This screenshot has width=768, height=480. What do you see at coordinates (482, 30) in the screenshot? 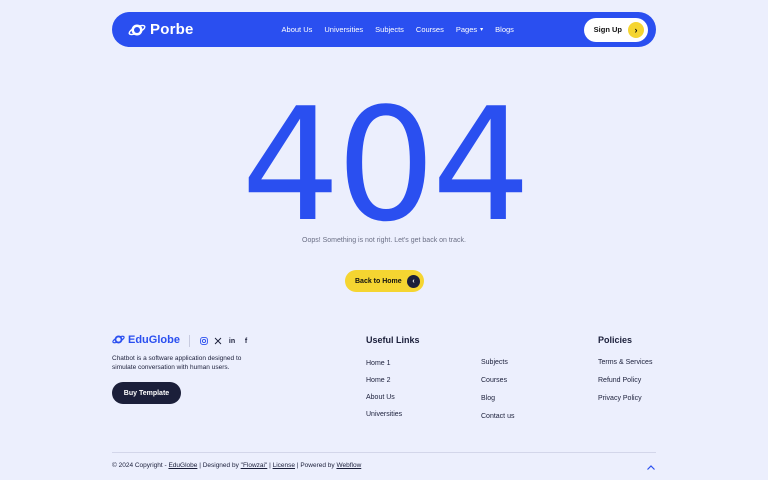
I see `chevron-down-icon: ▾` at bounding box center [482, 30].